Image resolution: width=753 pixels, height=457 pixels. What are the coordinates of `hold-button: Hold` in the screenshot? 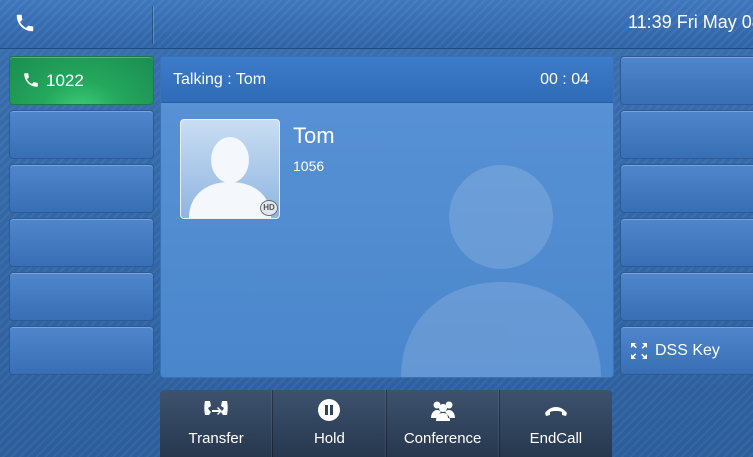 It's located at (330, 423).